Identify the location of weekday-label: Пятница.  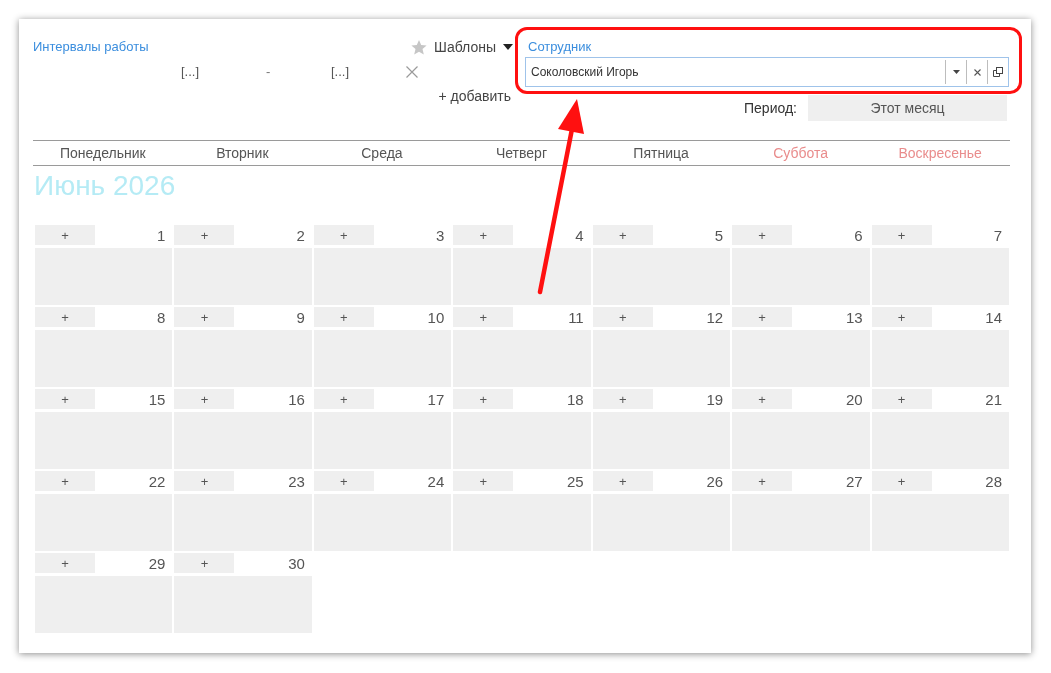
(661, 153).